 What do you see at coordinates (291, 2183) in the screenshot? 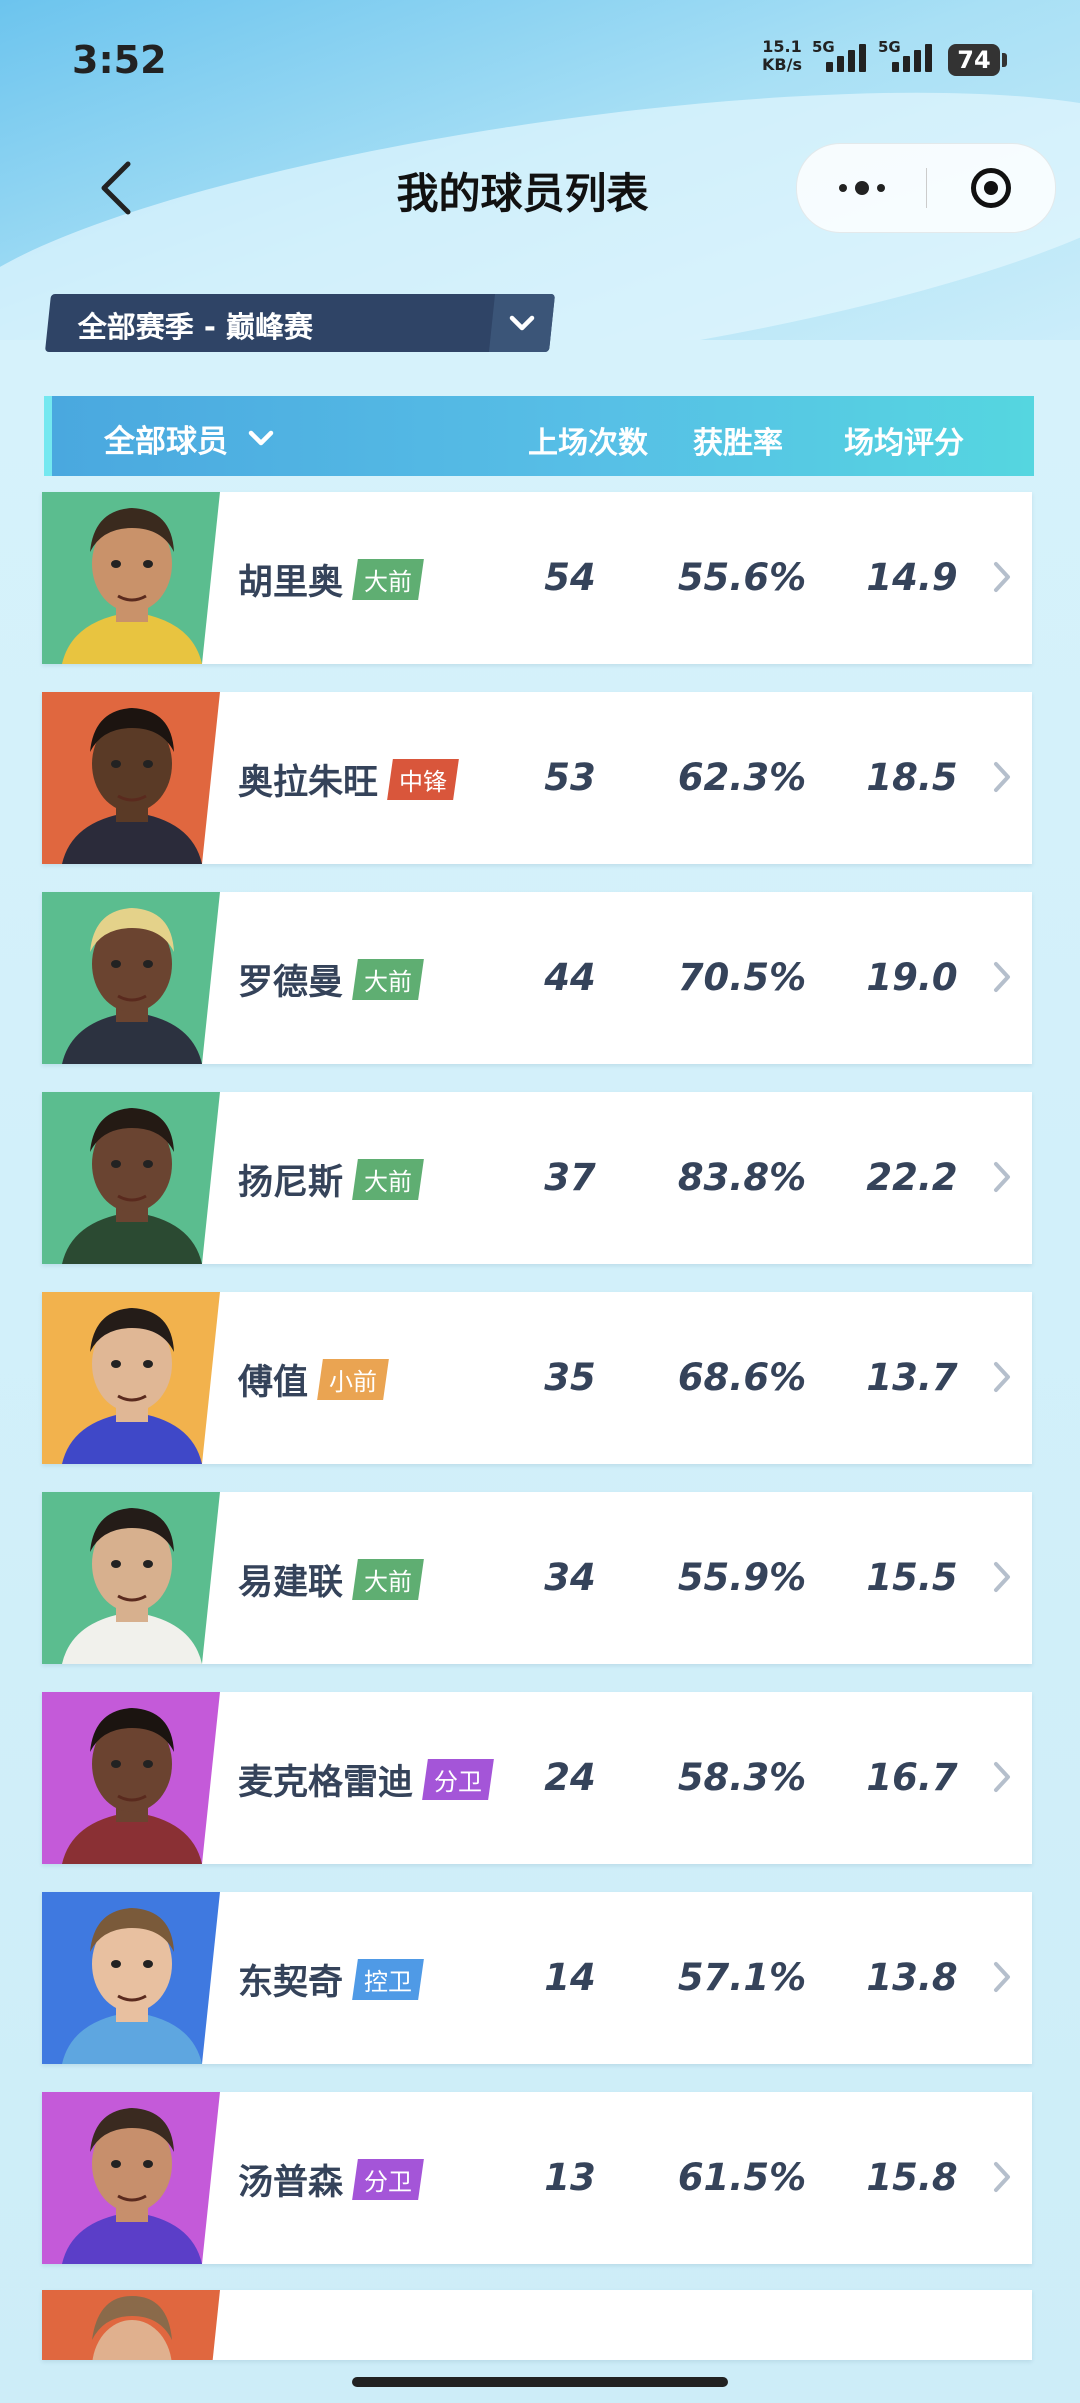
I see `player-name: 汤普森` at bounding box center [291, 2183].